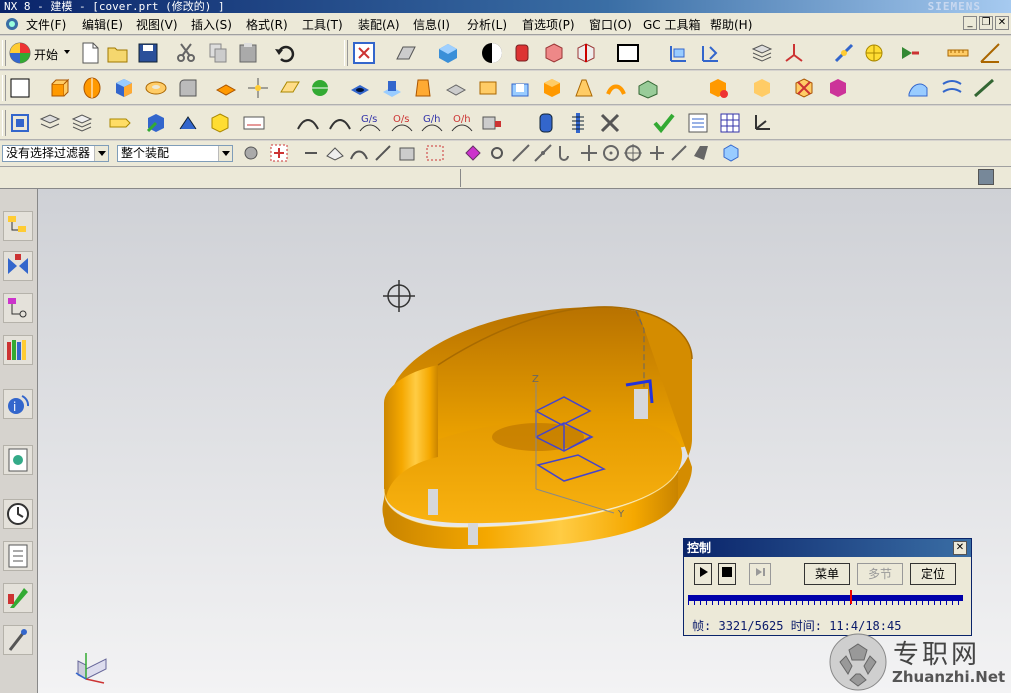 Image resolution: width=1011 pixels, height=693 pixels. Describe the element at coordinates (554, 53) in the screenshot. I see `cube-view-icon` at that location.